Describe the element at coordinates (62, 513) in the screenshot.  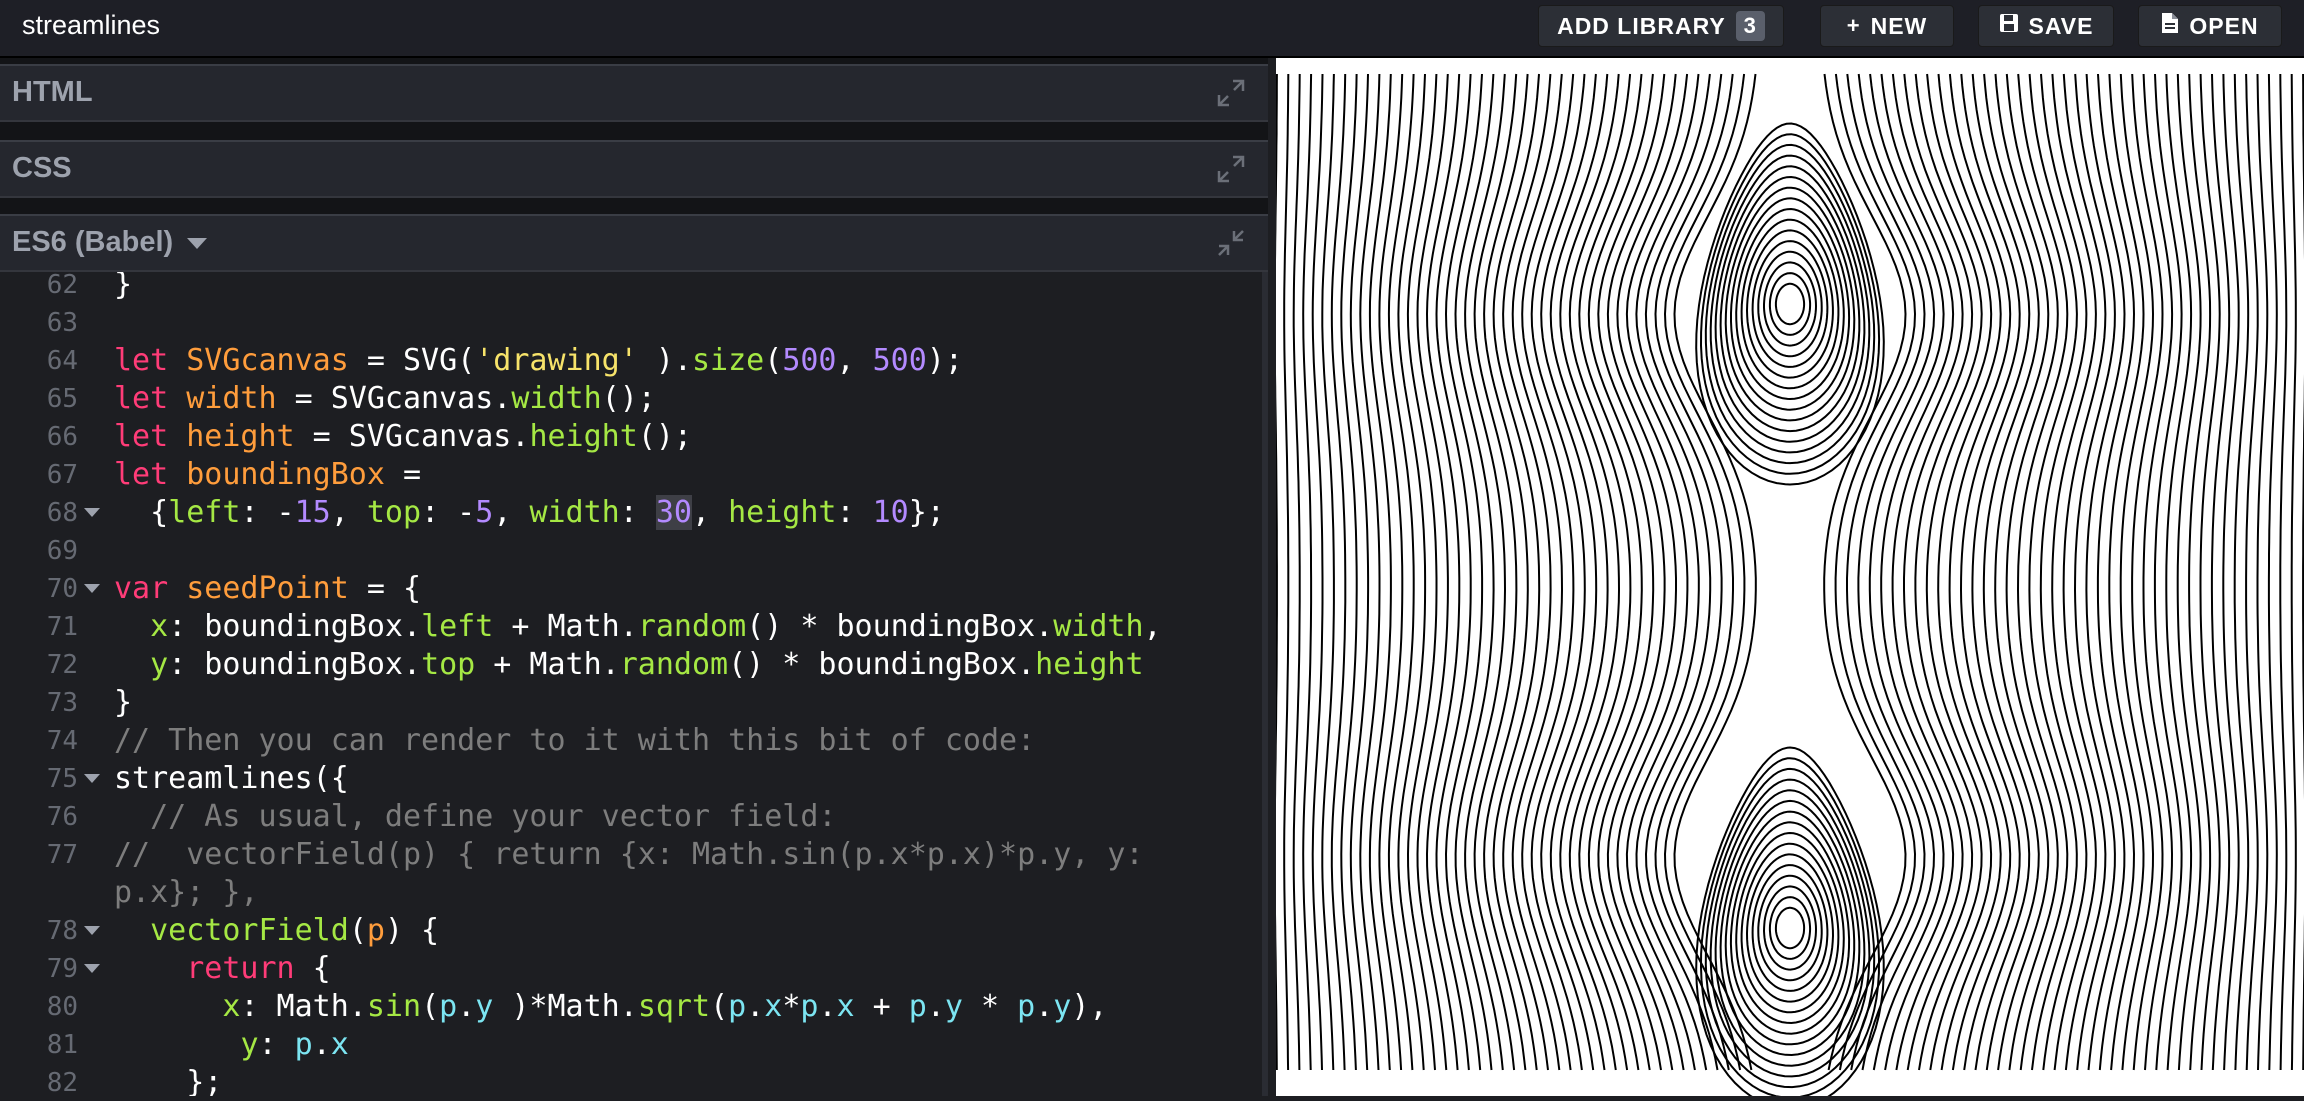
I see `line-number: 68` at that location.